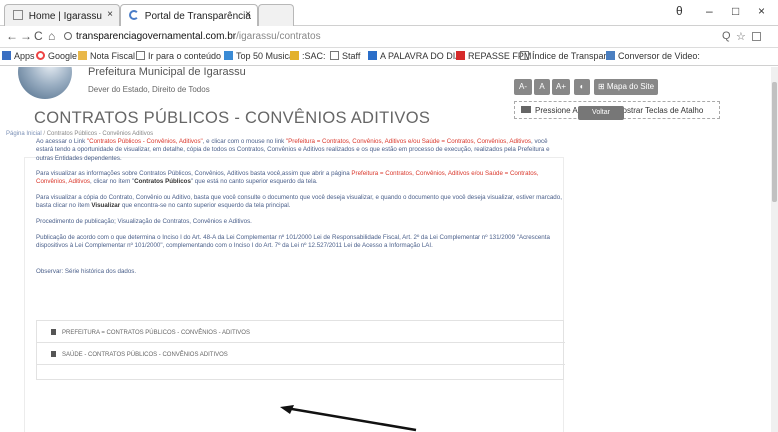  What do you see at coordinates (26, 36) in the screenshot?
I see `forward-button: →` at bounding box center [26, 36].